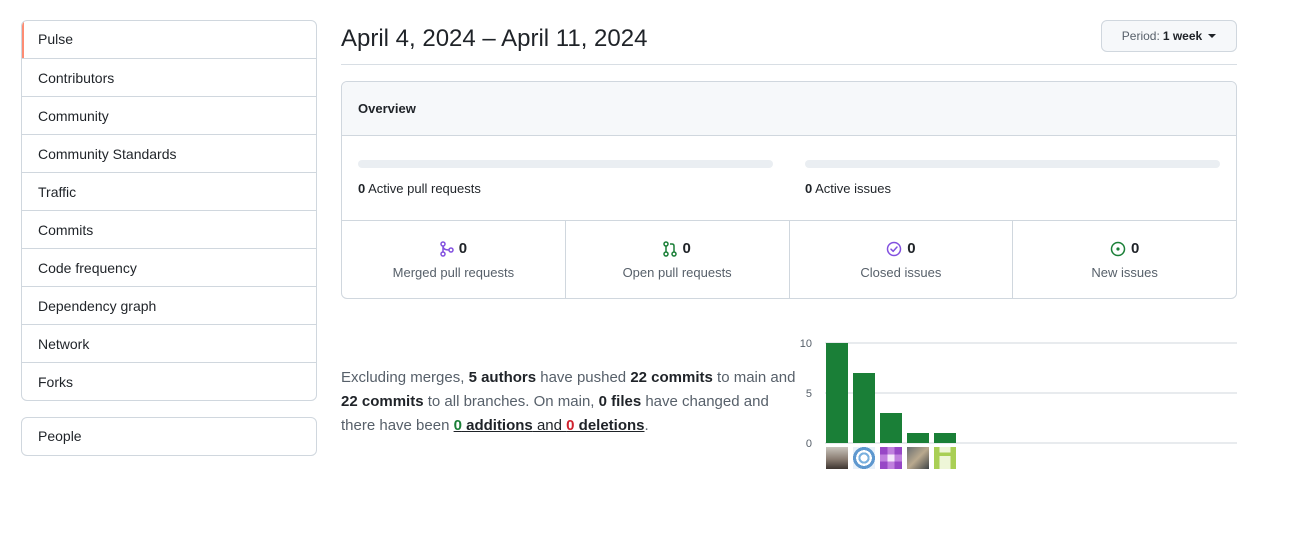 This screenshot has width=1298, height=537. What do you see at coordinates (864, 458) in the screenshot?
I see `globe-avatar-icon` at bounding box center [864, 458].